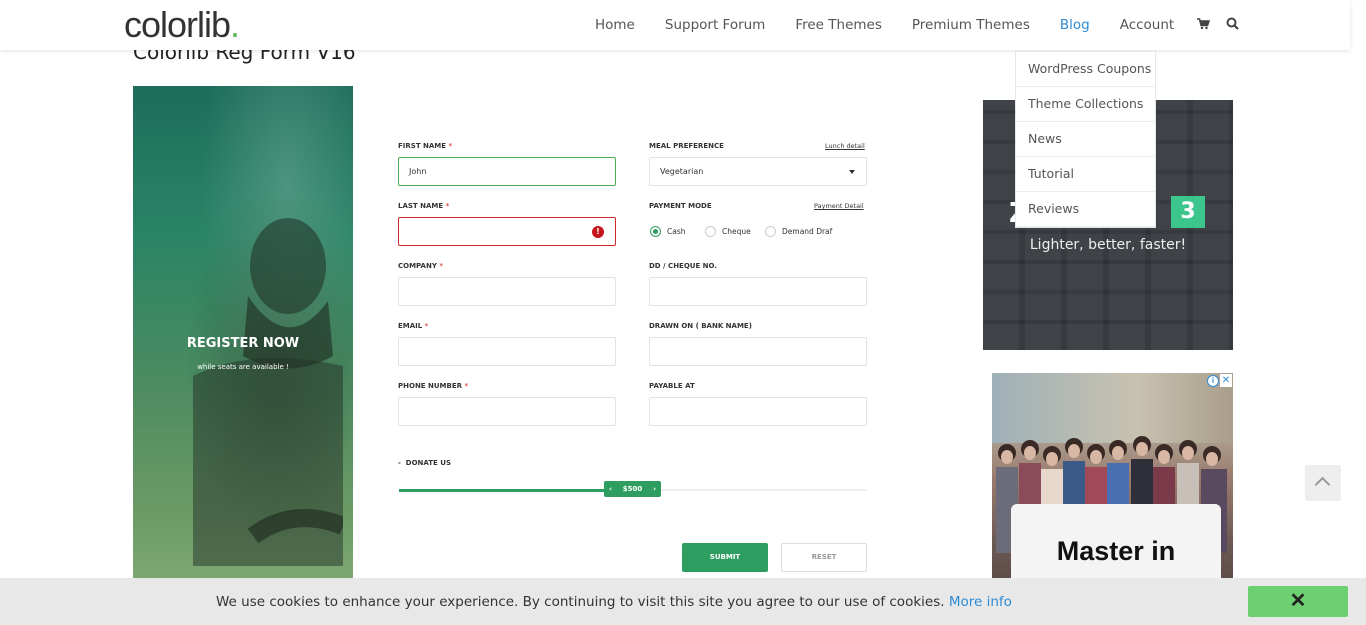 The width and height of the screenshot is (1366, 625). I want to click on nav-blog: Blog, so click(1075, 25).